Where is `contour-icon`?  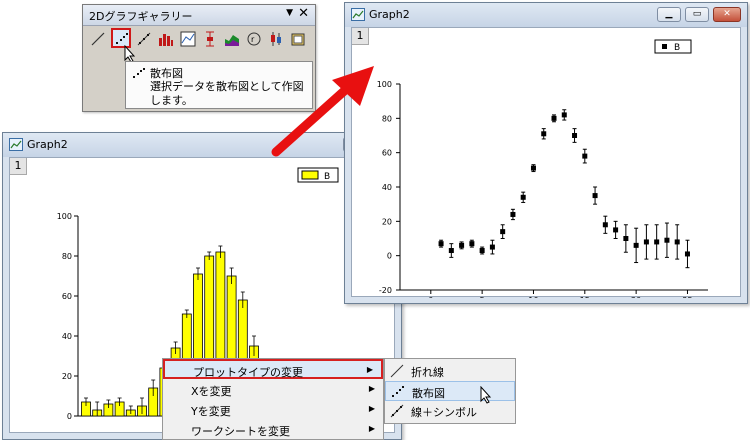
contour-icon is located at coordinates (188, 39).